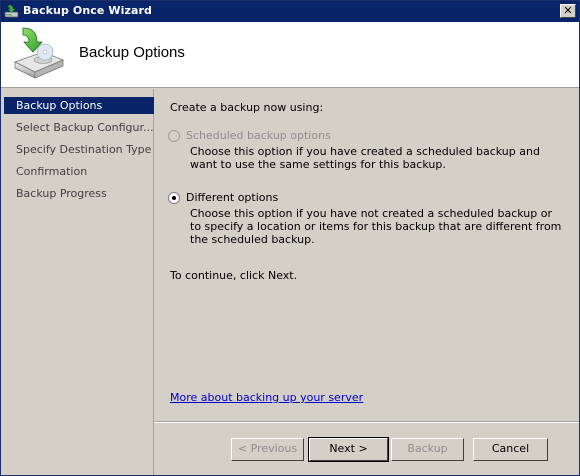 The height and width of the screenshot is (476, 580). Describe the element at coordinates (79, 193) in the screenshot. I see `step-backup-progress: Backup Progress` at that location.